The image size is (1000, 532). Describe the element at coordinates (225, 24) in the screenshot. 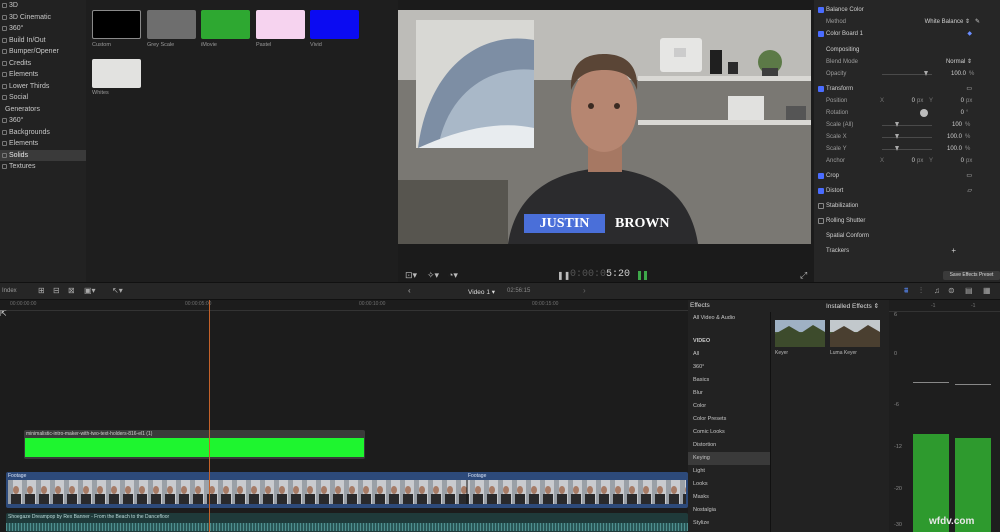

I see `swatch-imovie` at that location.